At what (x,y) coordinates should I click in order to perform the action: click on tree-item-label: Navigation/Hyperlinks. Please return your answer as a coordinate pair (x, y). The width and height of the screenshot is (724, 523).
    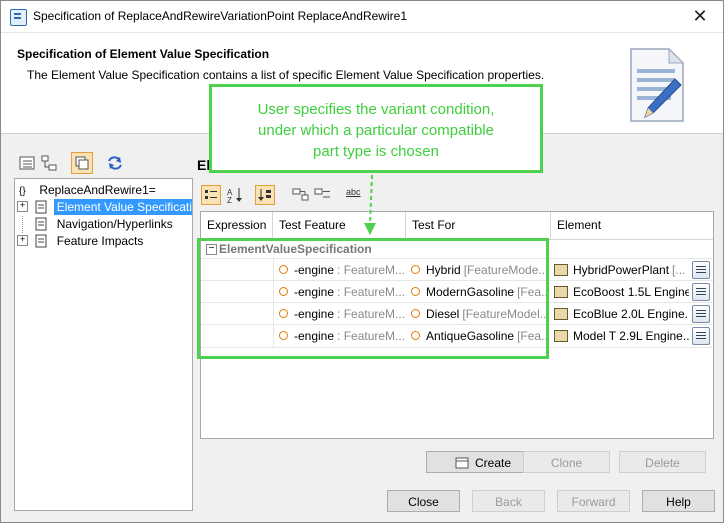
    Looking at the image, I should click on (114, 224).